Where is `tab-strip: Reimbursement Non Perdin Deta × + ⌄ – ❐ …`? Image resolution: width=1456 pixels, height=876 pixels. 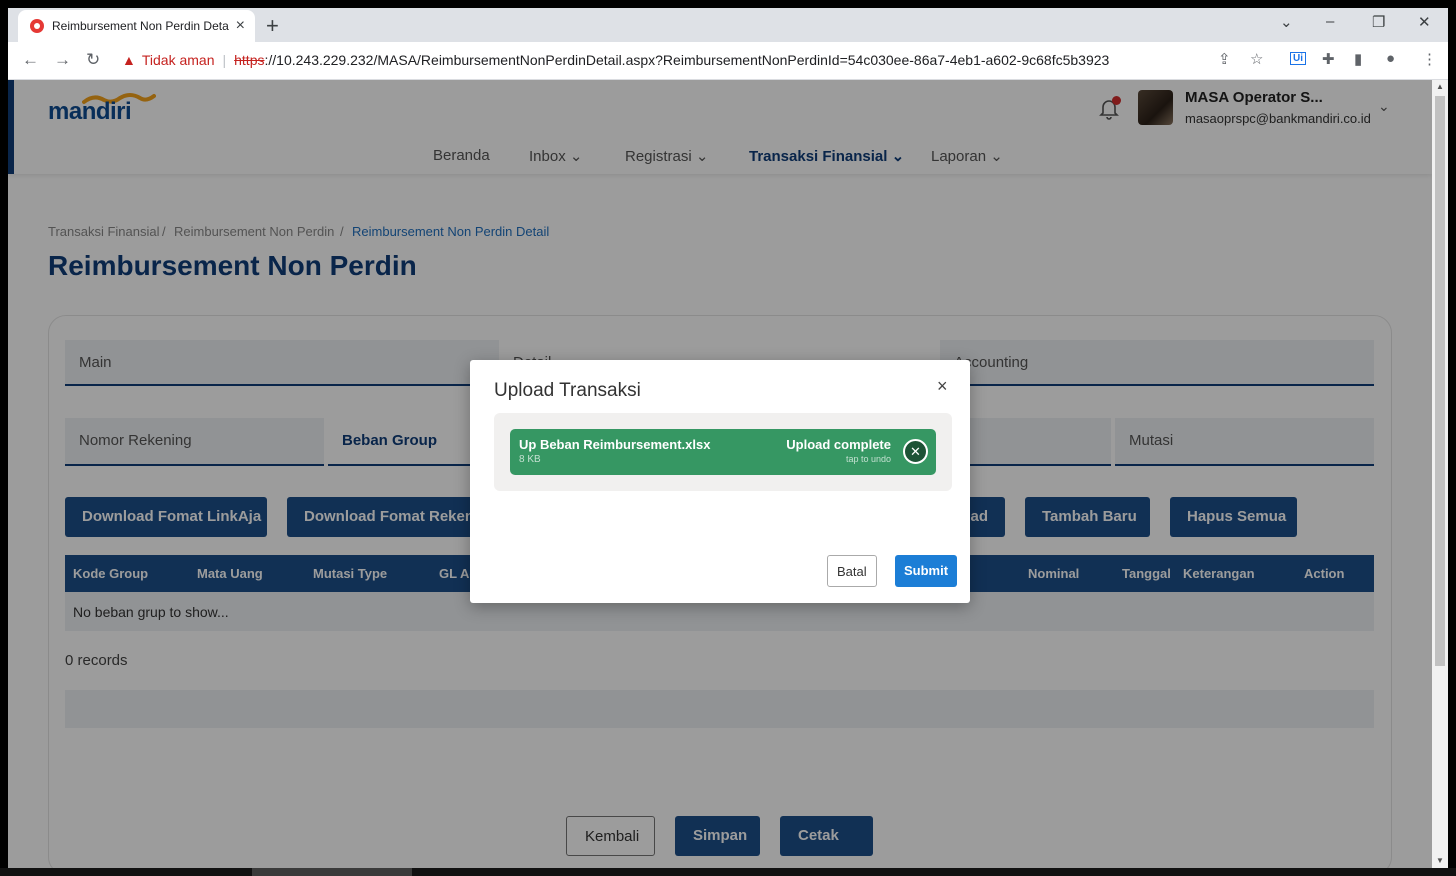
tab-strip: Reimbursement Non Perdin Deta × + ⌄ – ❐ … is located at coordinates (728, 25).